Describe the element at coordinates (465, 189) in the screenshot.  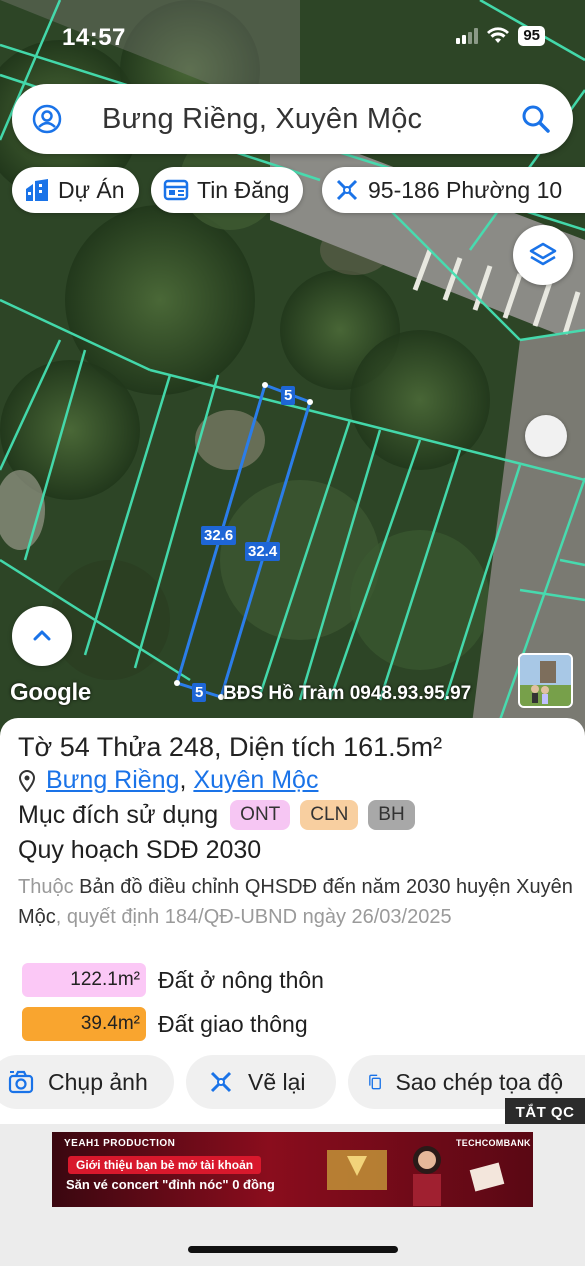
I see `chip-phuong-label: 95-186 Phường 10` at that location.